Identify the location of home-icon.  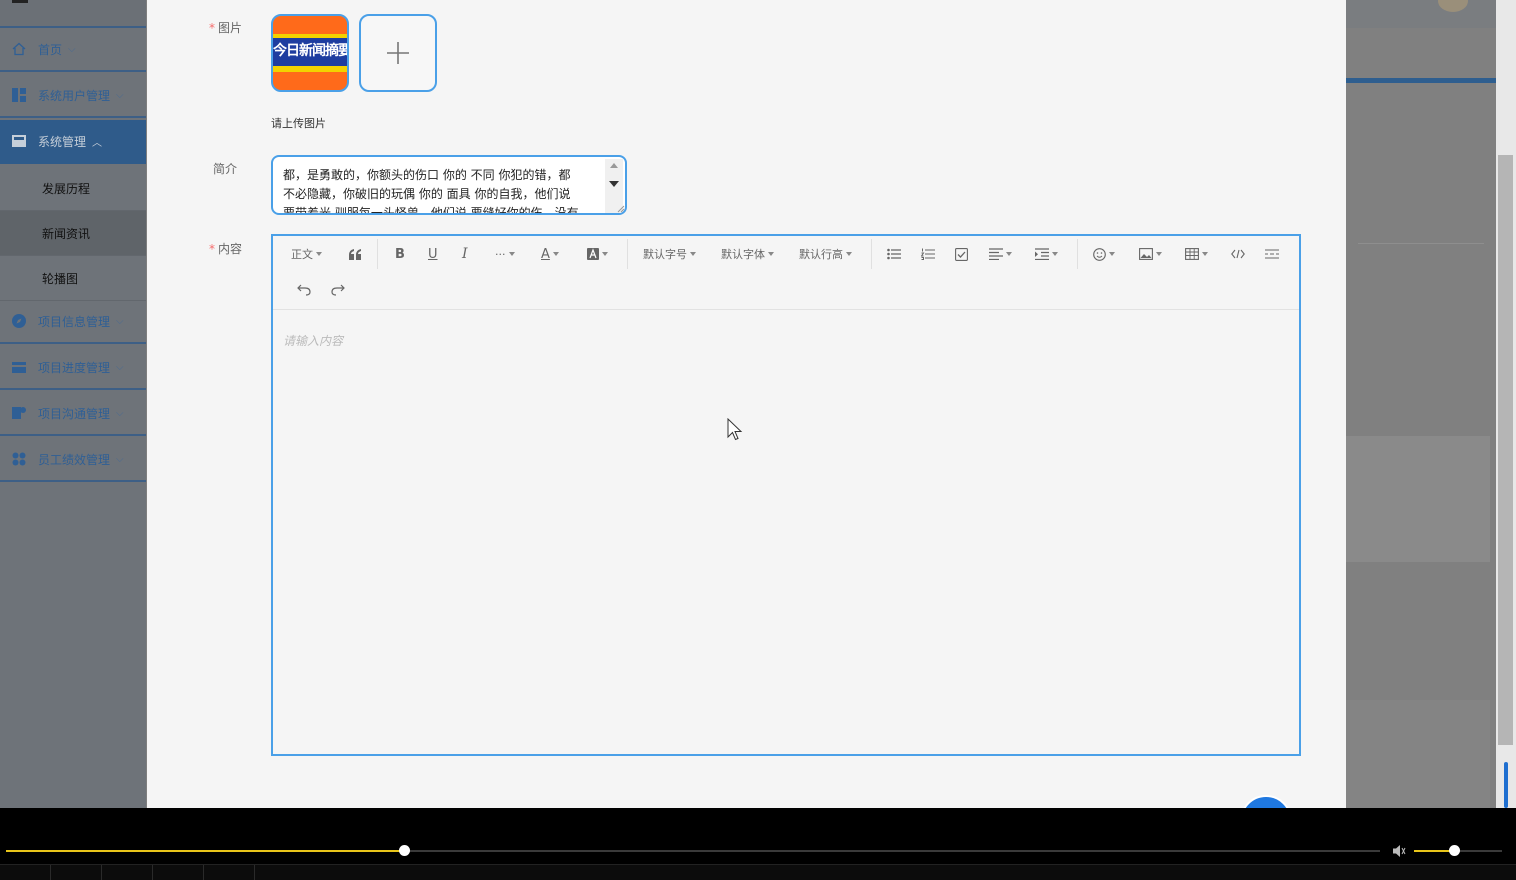
(19, 49).